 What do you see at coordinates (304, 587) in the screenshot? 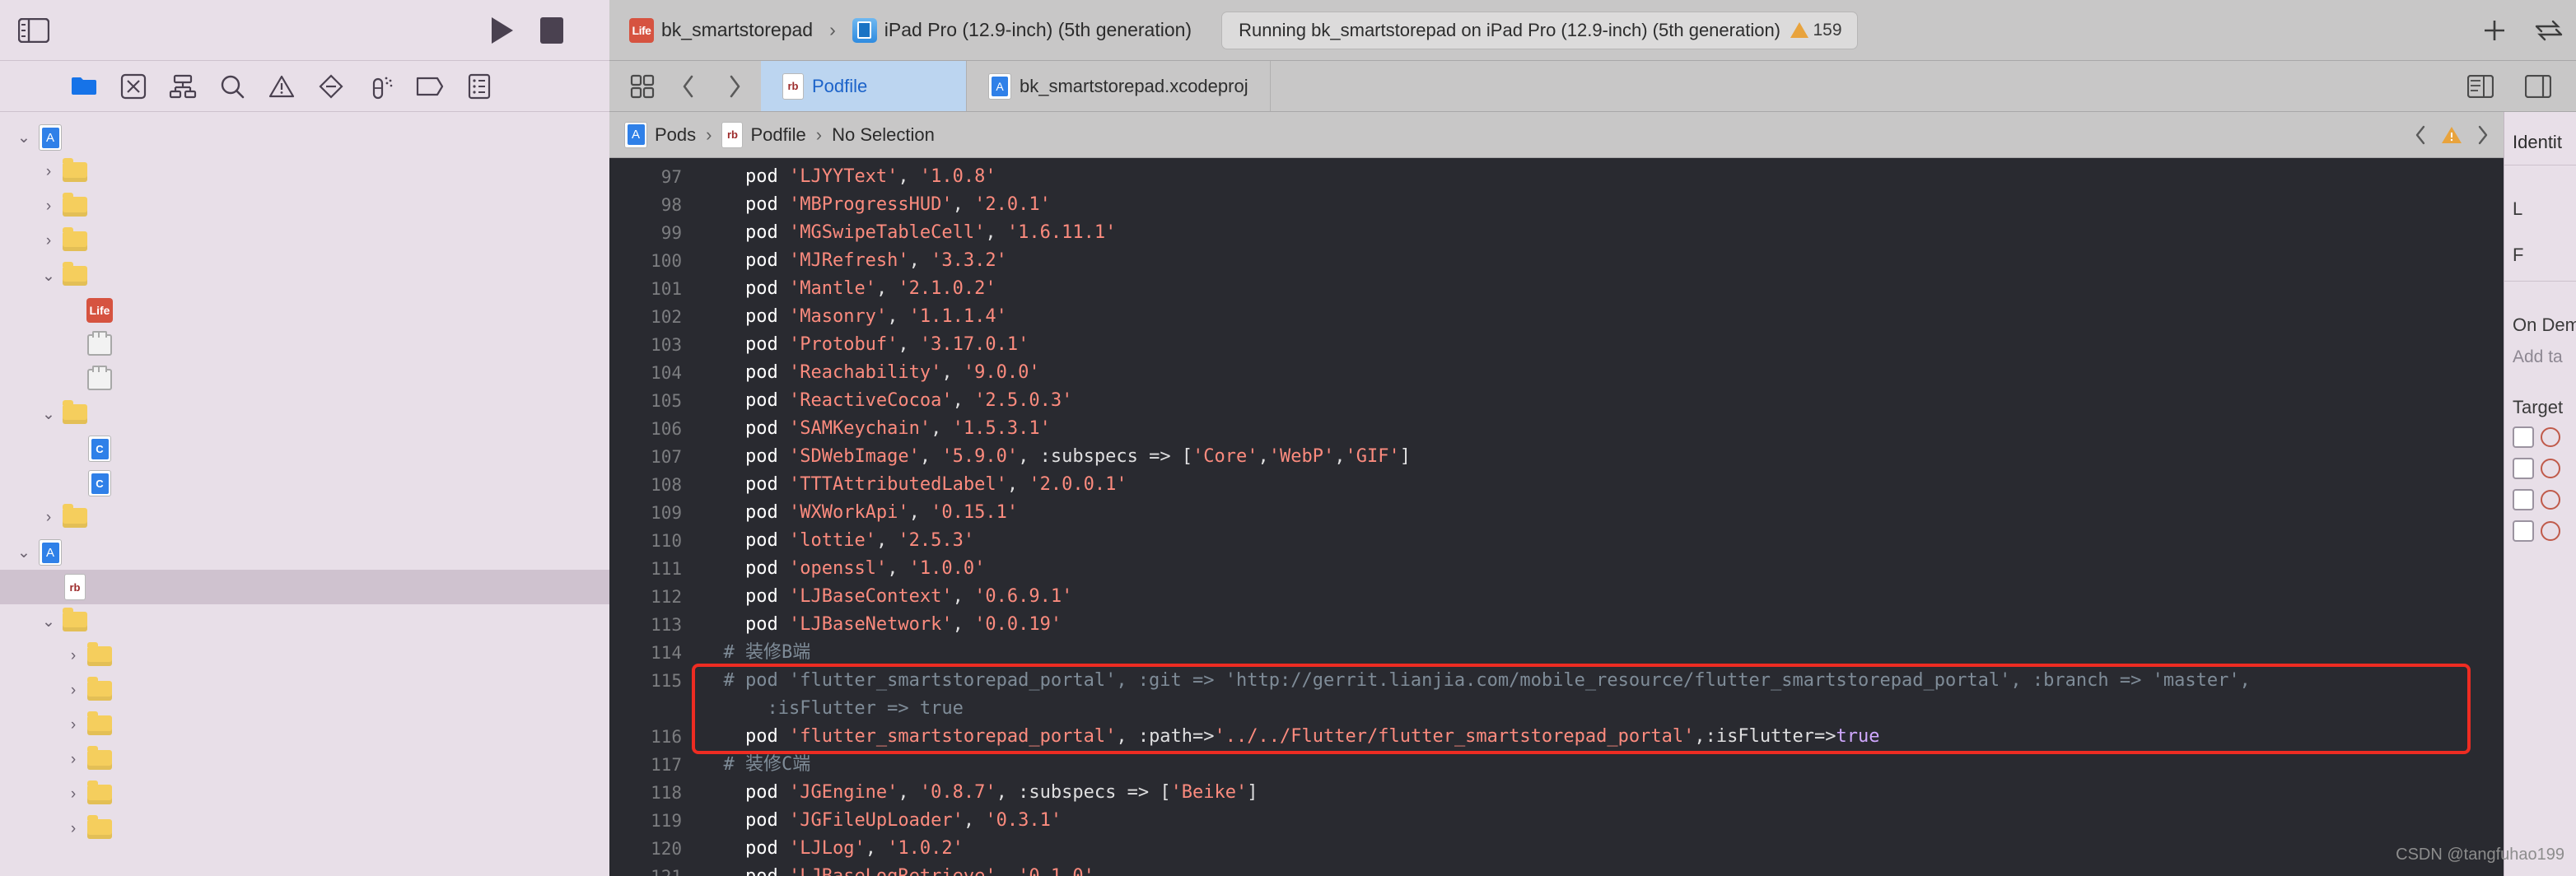
I see `sidebar-item-podfile: ·rb` at bounding box center [304, 587].